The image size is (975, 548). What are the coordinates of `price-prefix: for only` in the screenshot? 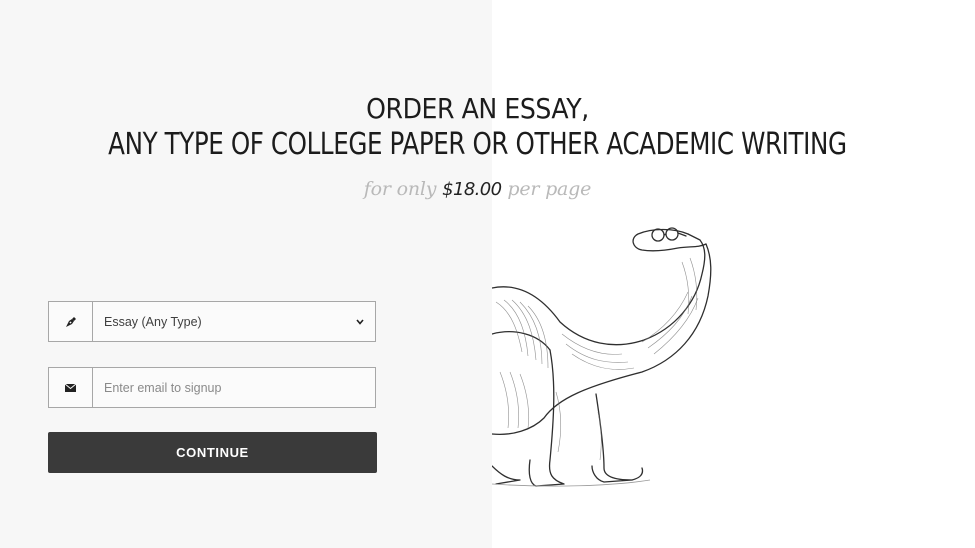 It's located at (400, 189).